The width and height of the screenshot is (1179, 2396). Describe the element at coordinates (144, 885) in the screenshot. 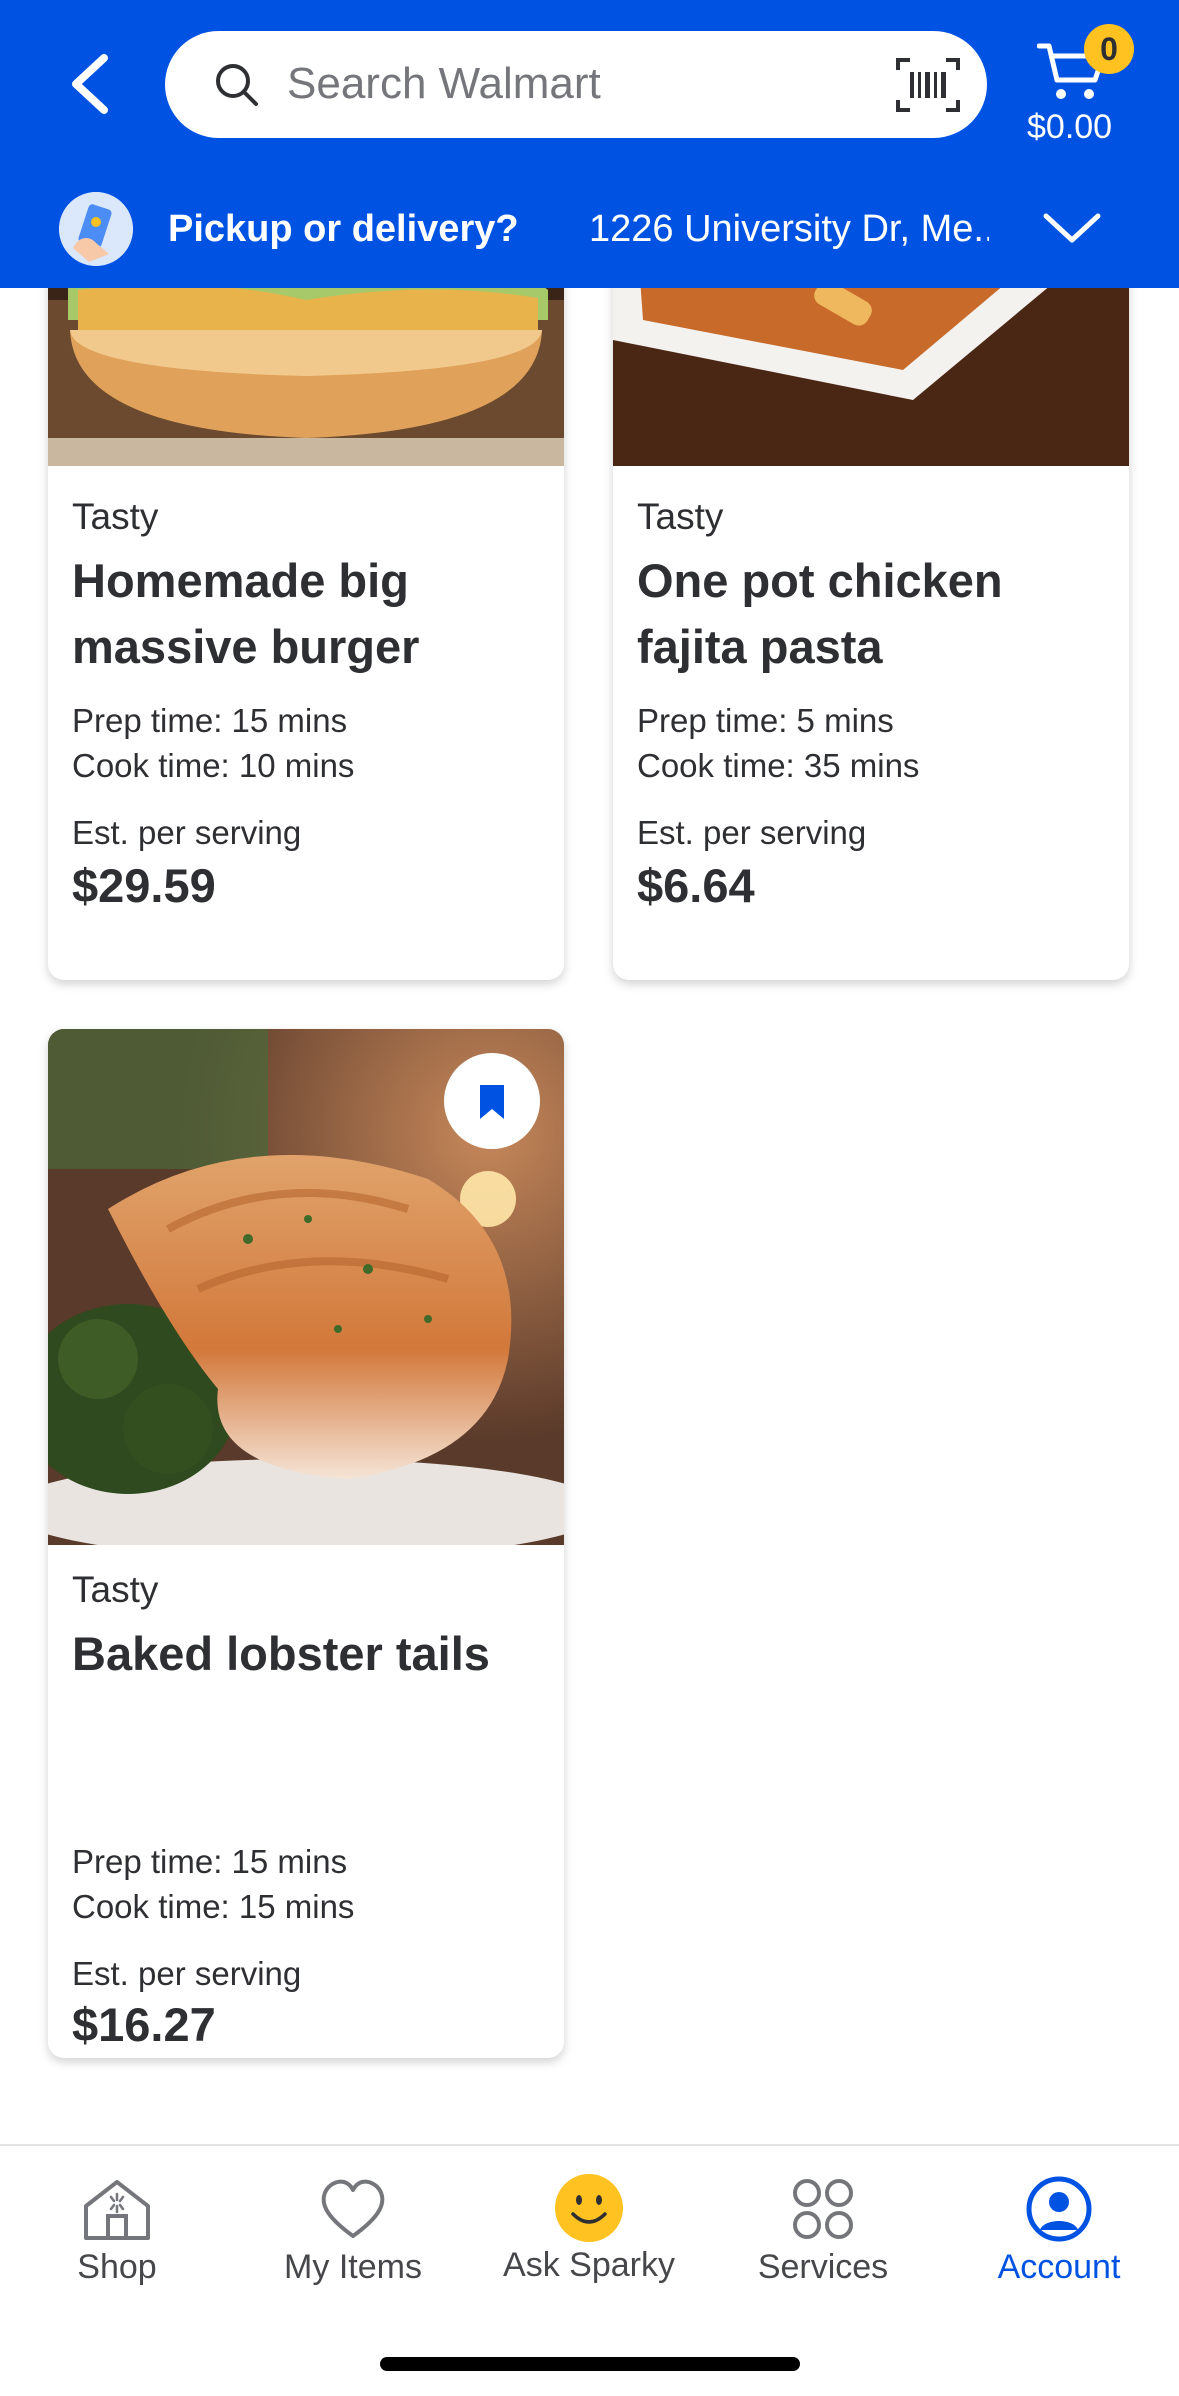

I see `recipe-price: $29.59` at that location.